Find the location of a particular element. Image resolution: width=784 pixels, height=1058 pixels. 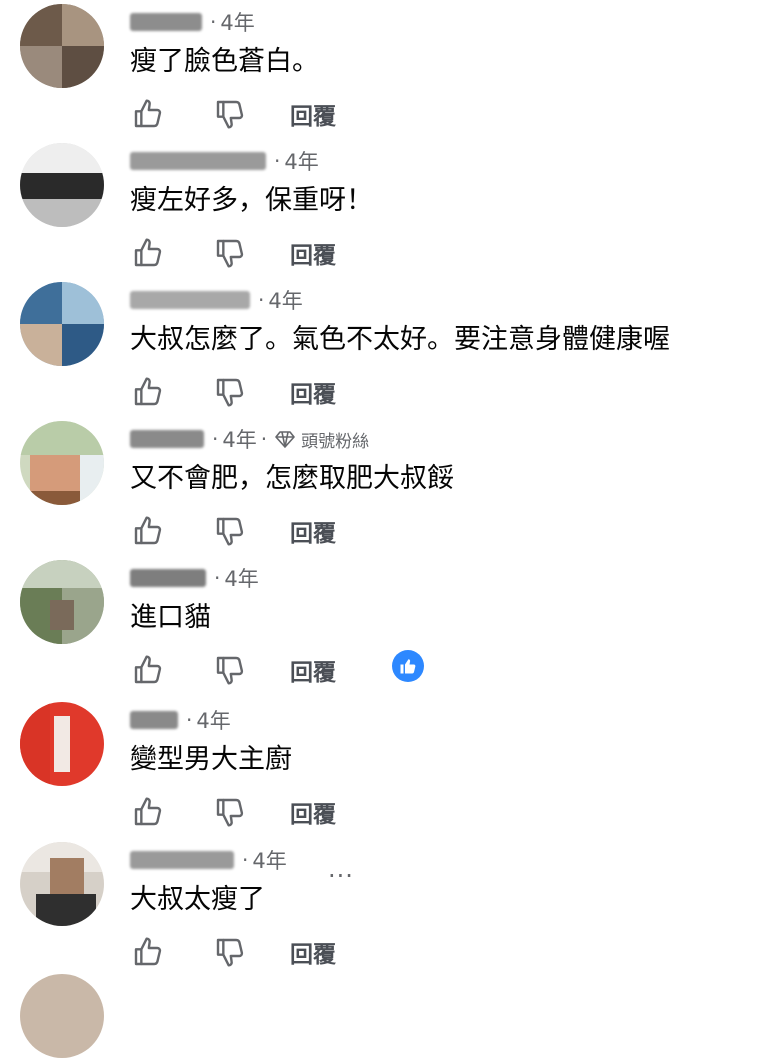

like-reaction is located at coordinates (408, 666).